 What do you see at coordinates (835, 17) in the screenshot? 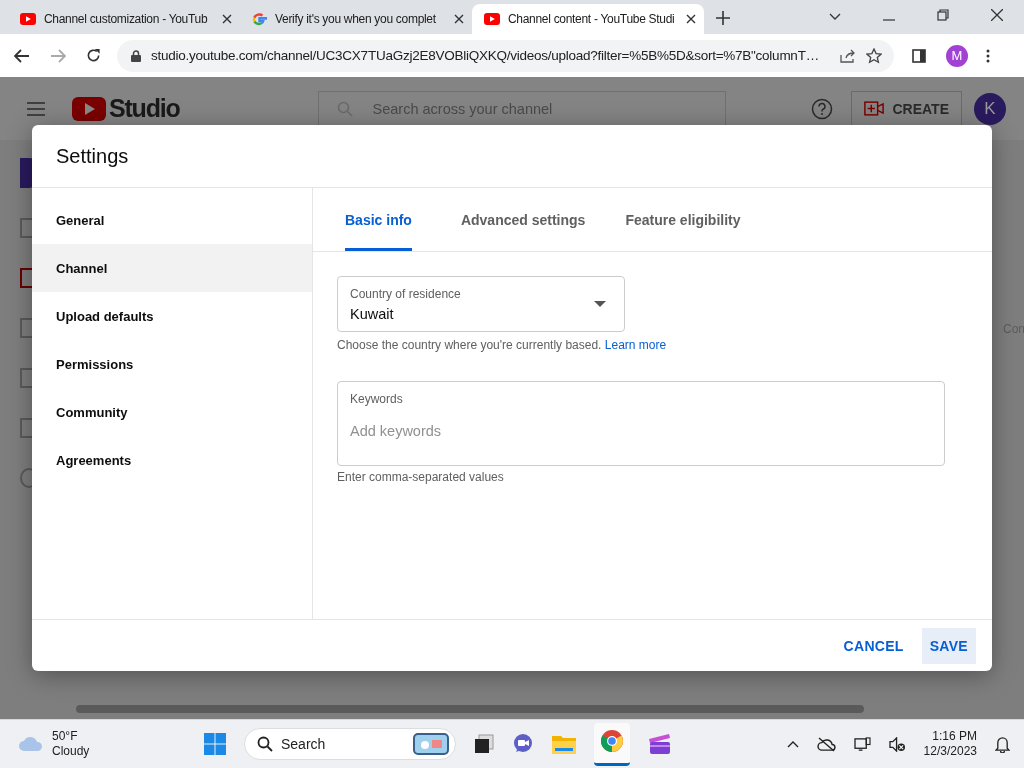
I see `chevron-down-icon` at bounding box center [835, 17].